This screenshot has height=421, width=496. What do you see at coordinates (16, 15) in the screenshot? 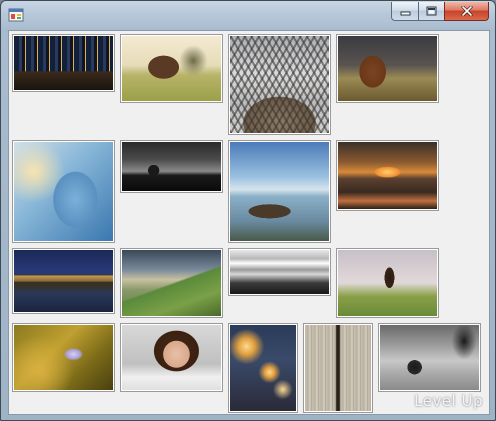
I see `app-icon` at bounding box center [16, 15].